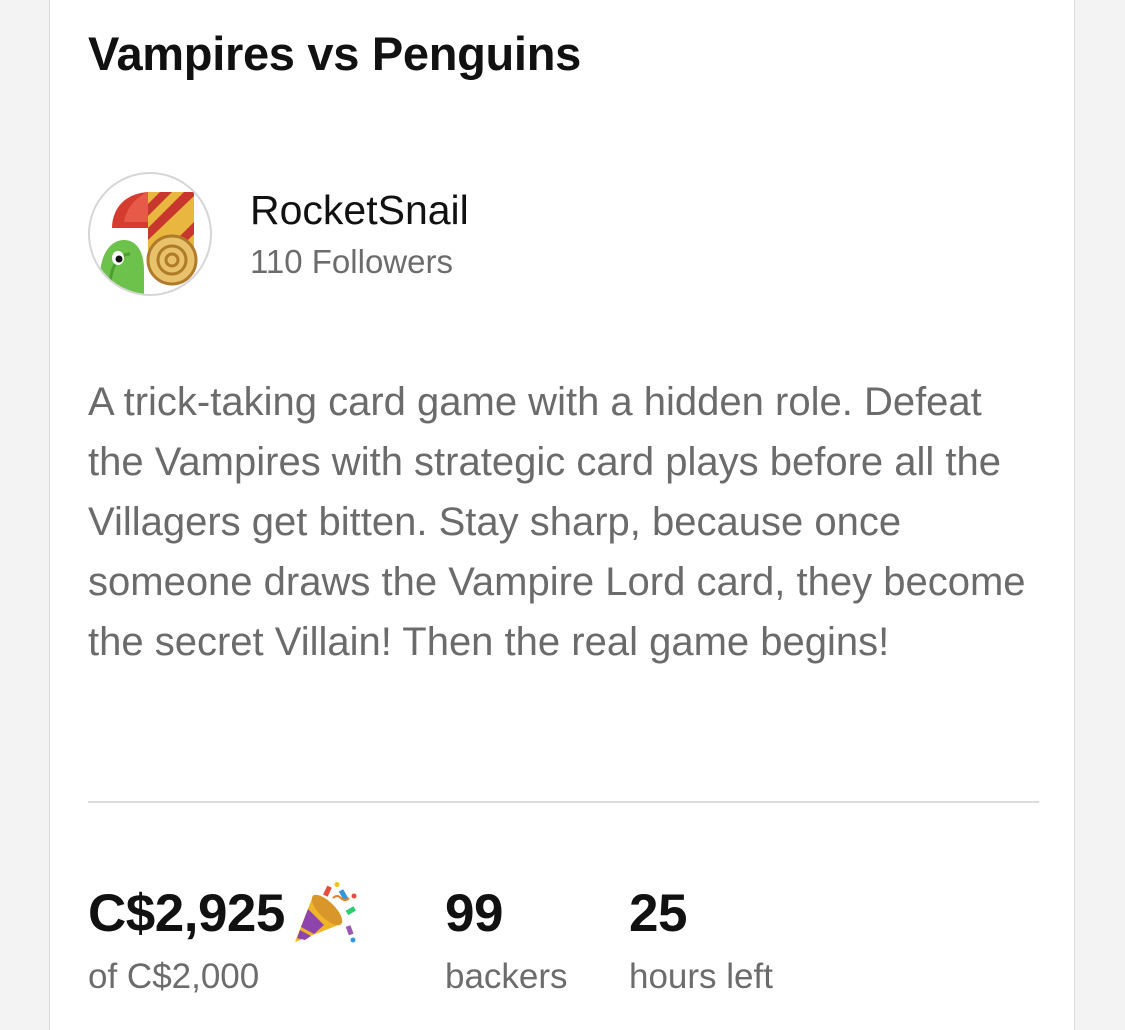 The image size is (1125, 1030). I want to click on party-popper-icon, so click(325, 914).